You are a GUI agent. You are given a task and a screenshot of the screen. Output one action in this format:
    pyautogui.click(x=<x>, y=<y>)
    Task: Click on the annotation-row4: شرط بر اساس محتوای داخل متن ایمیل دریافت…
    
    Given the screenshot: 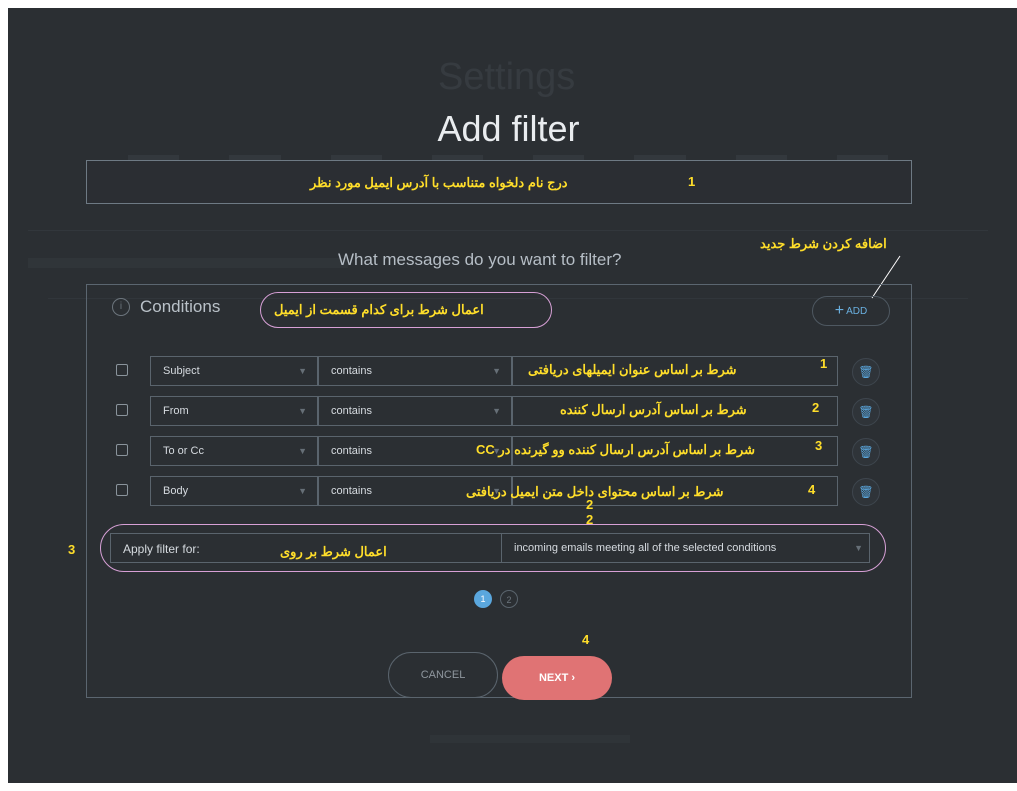 What is the action you would take?
    pyautogui.click(x=595, y=491)
    